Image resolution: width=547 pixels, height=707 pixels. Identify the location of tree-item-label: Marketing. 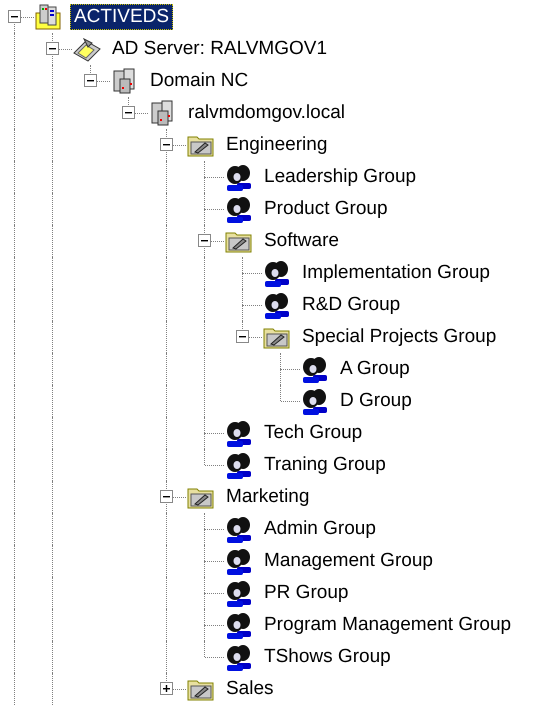
(268, 497).